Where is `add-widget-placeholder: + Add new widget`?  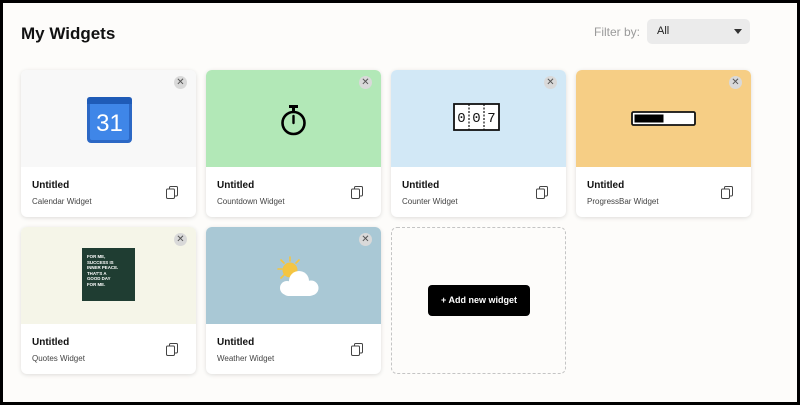 add-widget-placeholder: + Add new widget is located at coordinates (478, 300).